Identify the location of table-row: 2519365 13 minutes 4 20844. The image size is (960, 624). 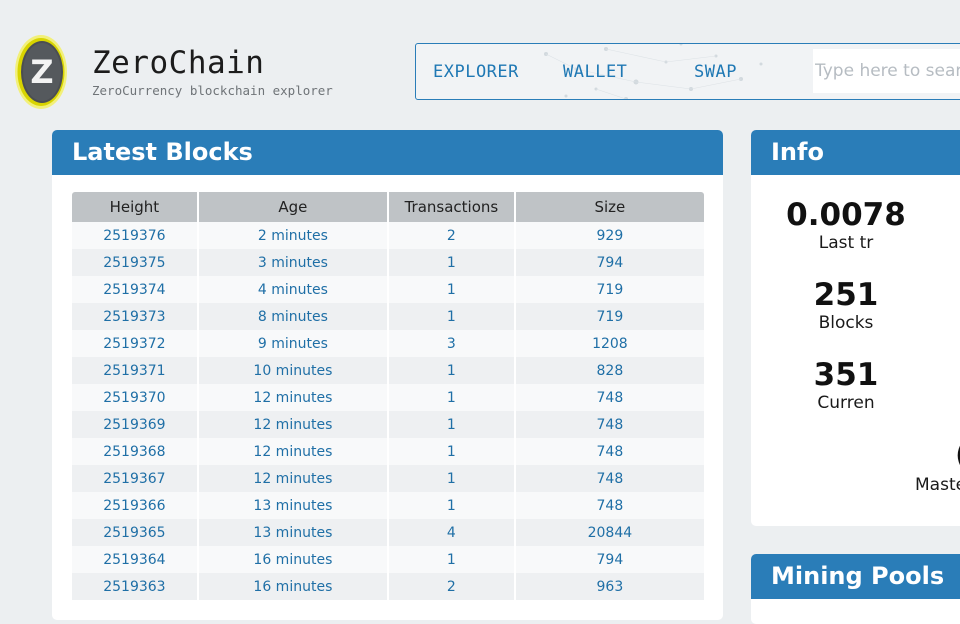
(388, 532).